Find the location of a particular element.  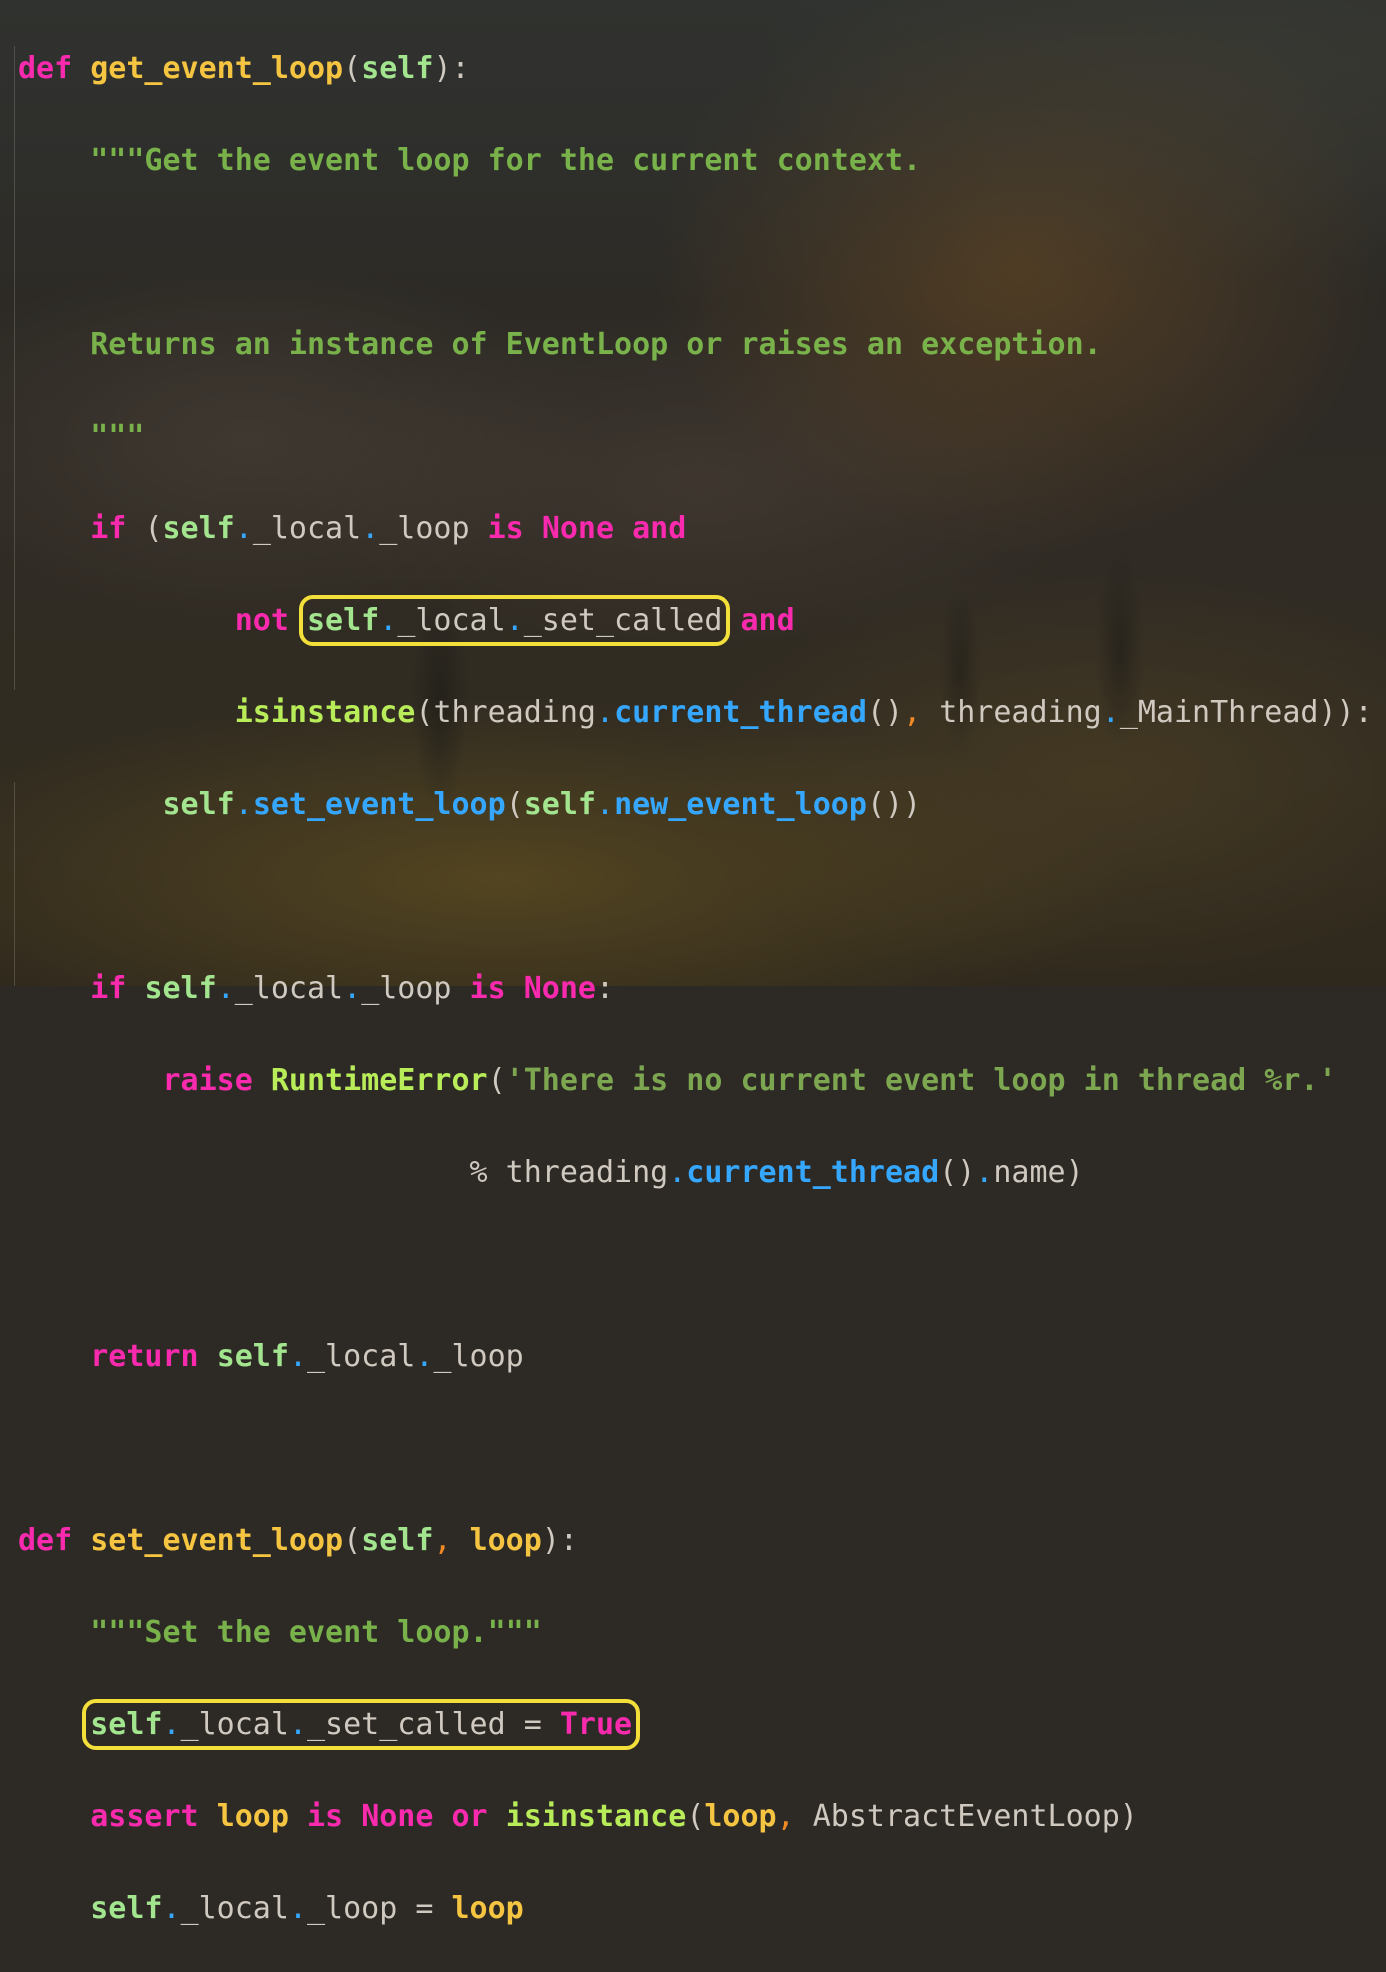

docstring: """ is located at coordinates (117, 436).